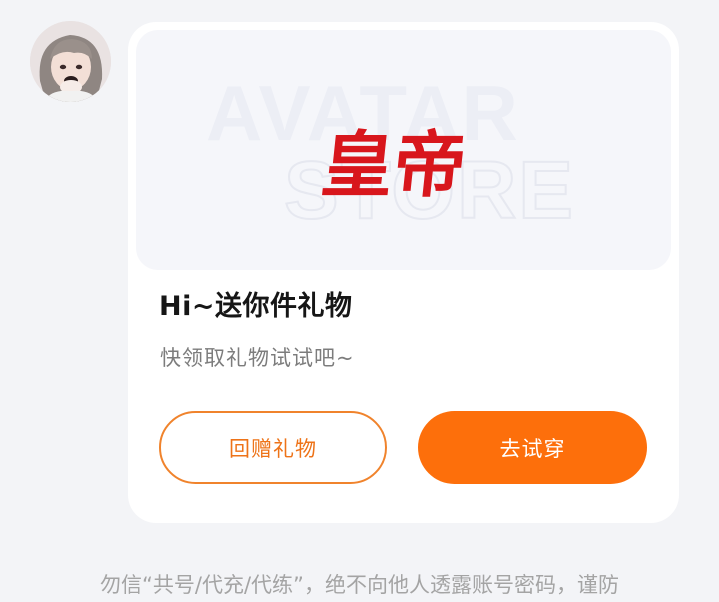 The height and width of the screenshot is (602, 719). I want to click on sender-avatar, so click(70, 61).